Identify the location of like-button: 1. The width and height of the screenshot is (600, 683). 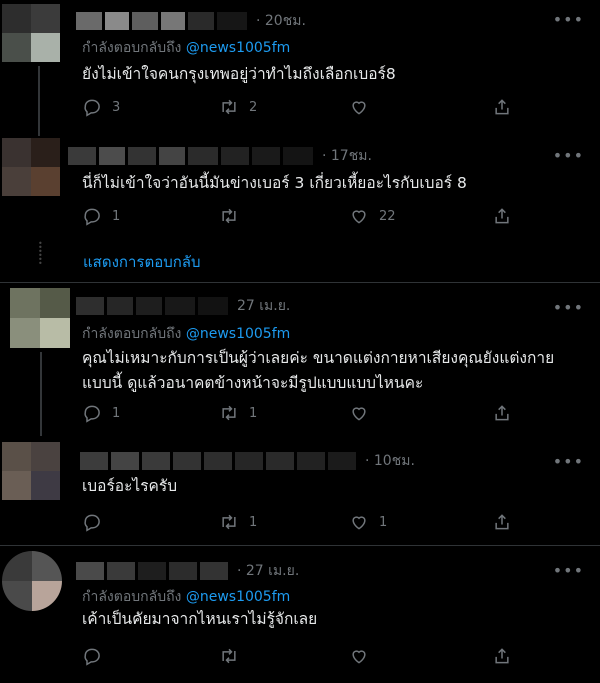
(368, 522).